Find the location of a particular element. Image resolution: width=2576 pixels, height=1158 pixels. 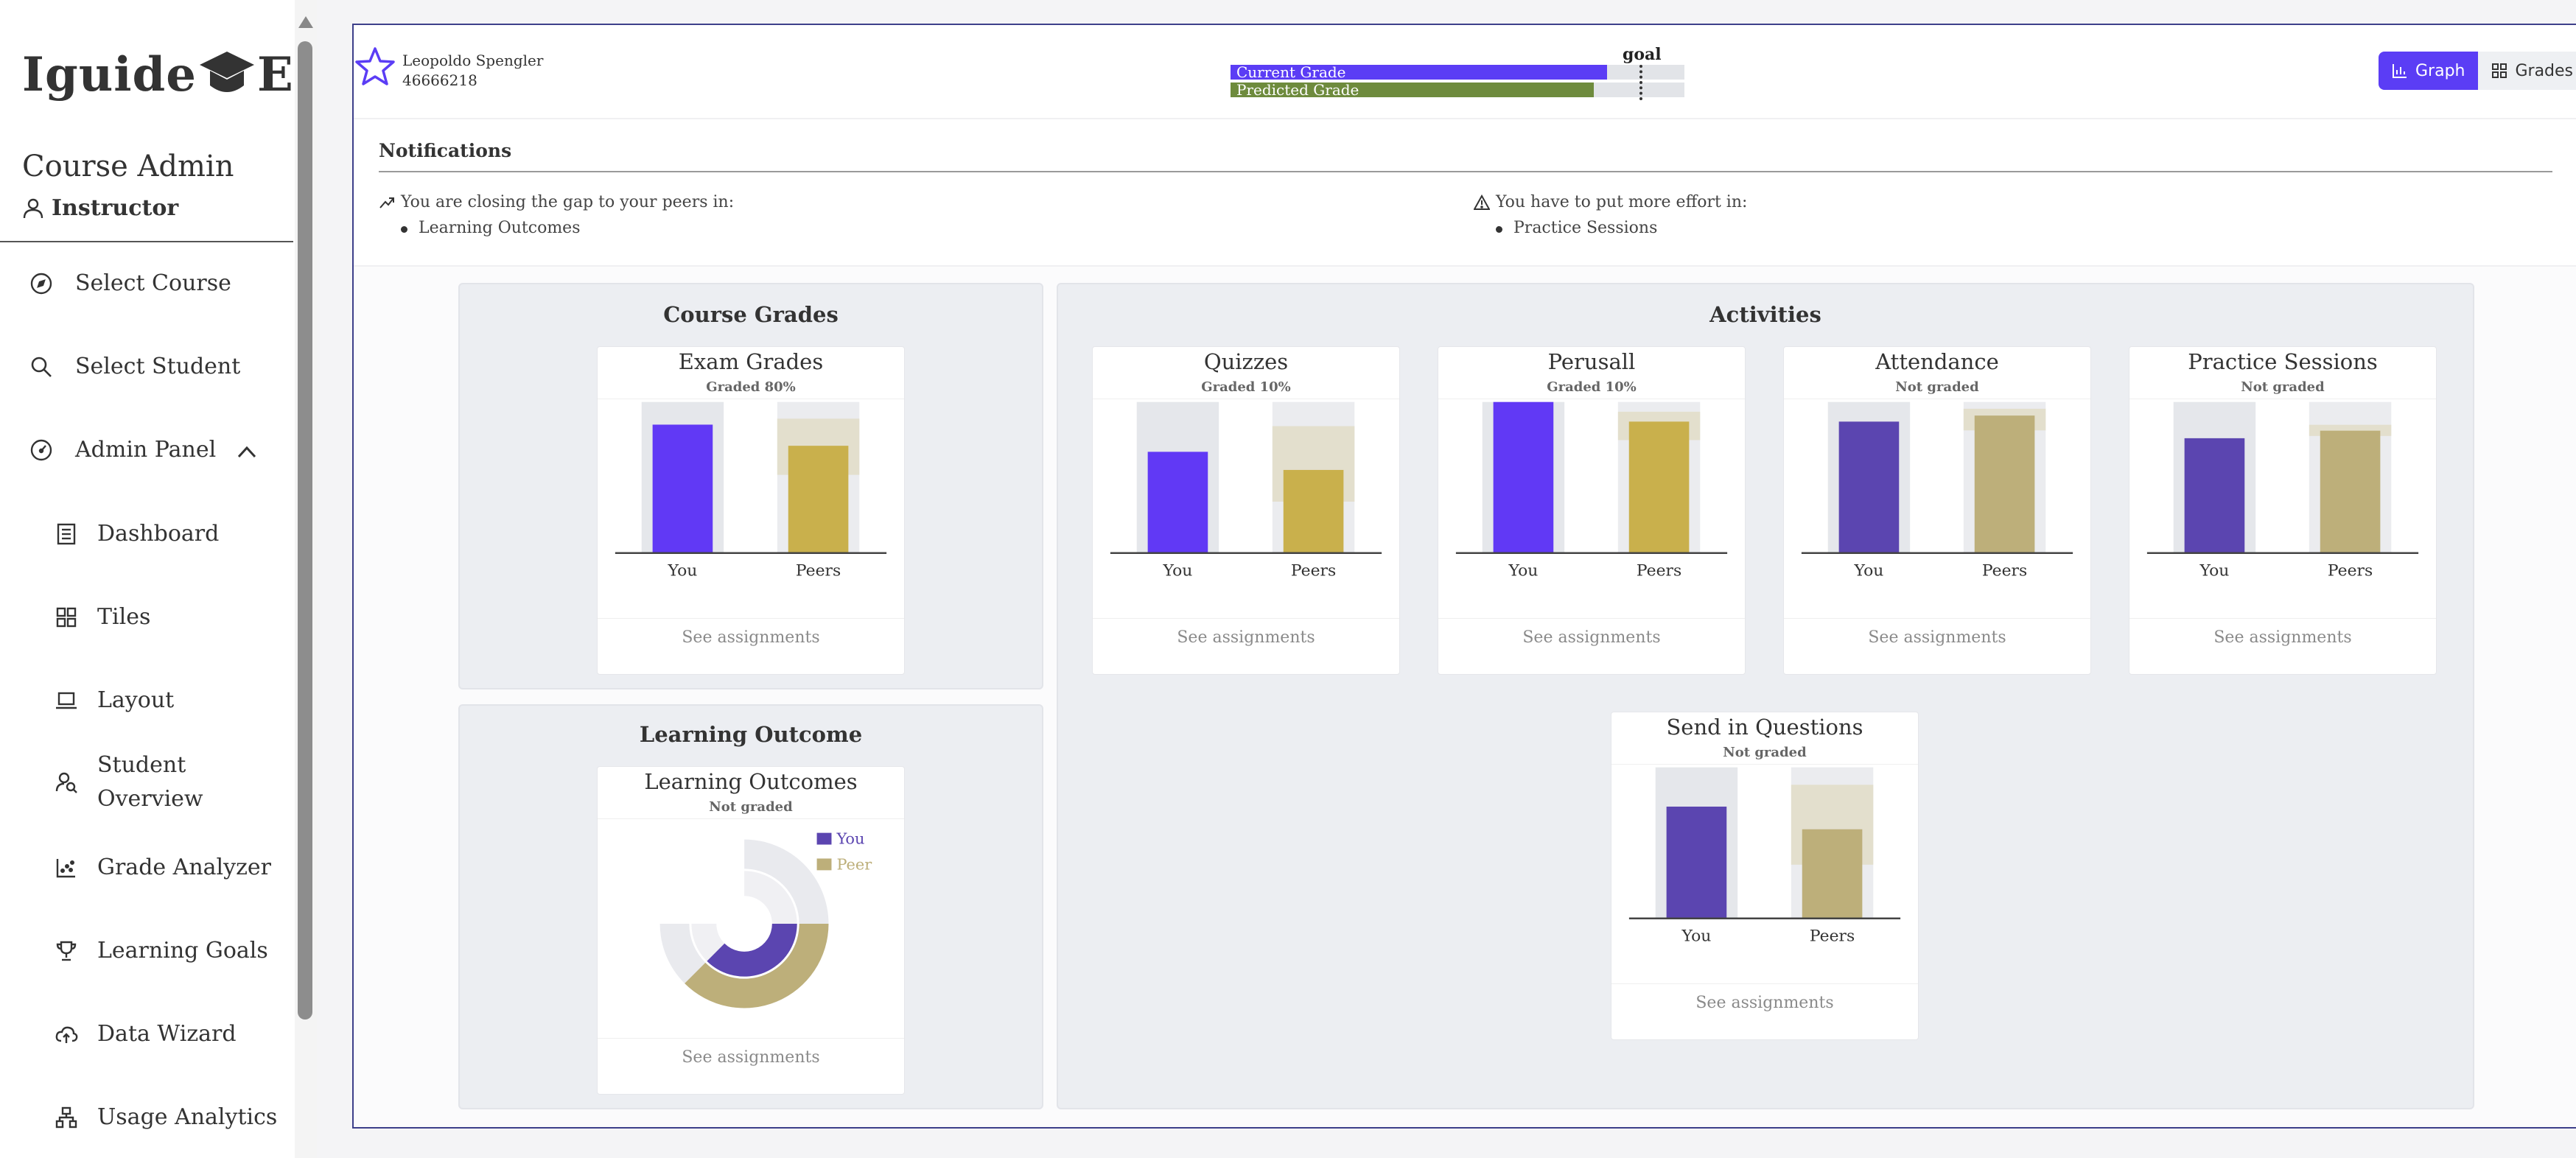

graduation-cap-icon is located at coordinates (227, 72).